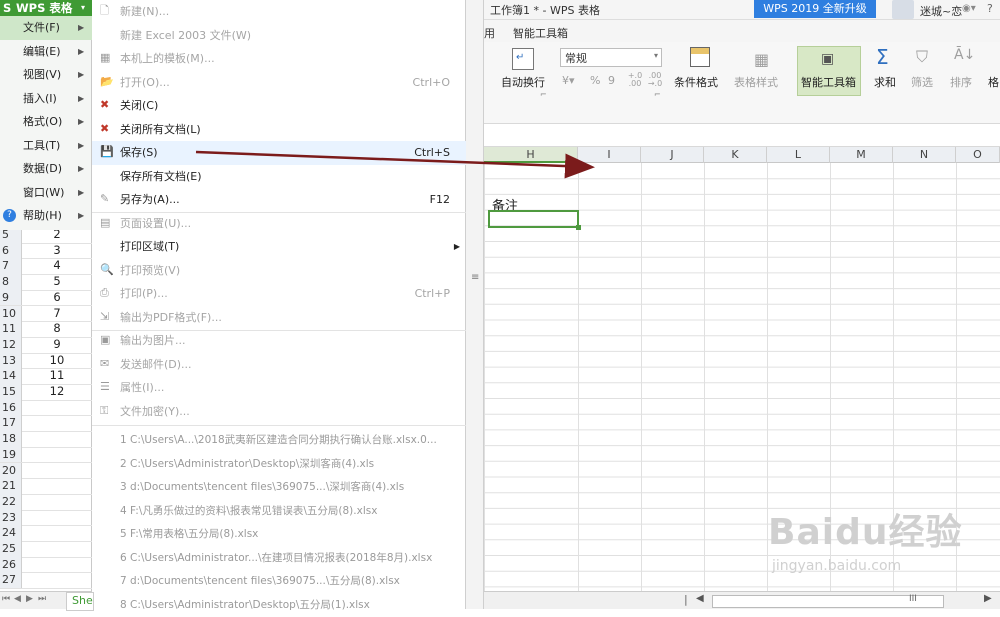  I want to click on file-menu-item: ⎙打印(P)...Ctrl+P, so click(279, 294).